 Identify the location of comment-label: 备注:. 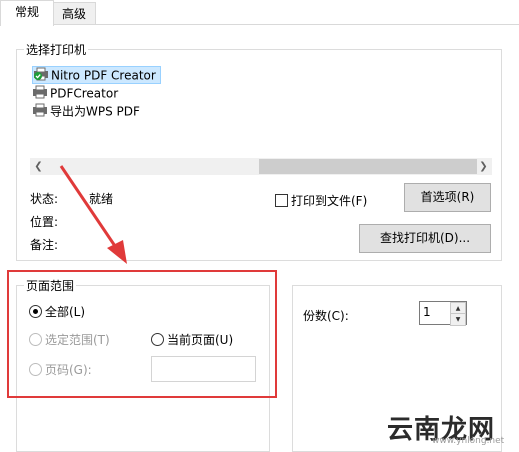
(44, 245).